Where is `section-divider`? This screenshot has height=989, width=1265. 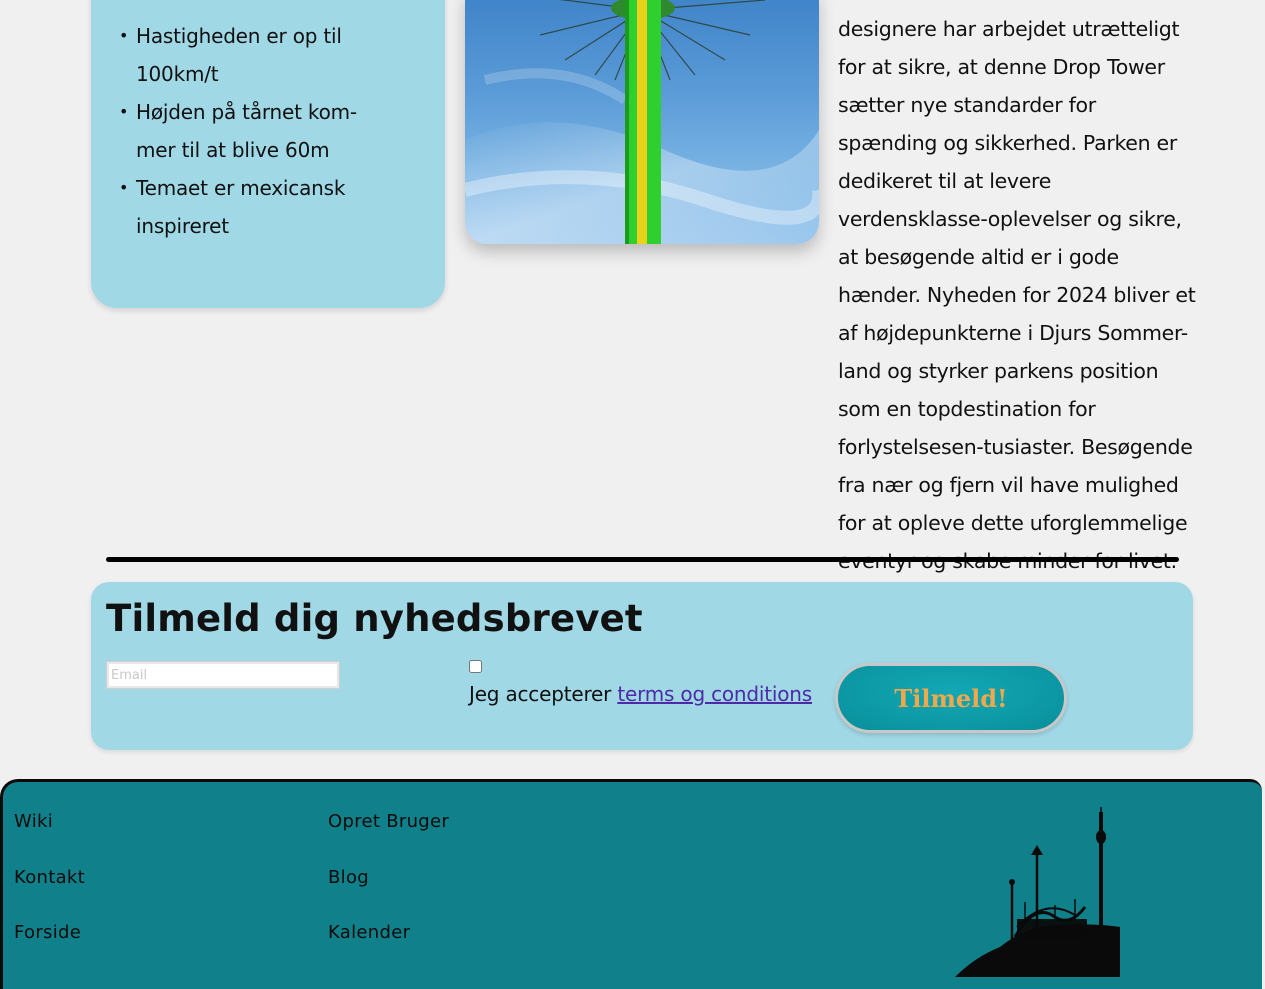 section-divider is located at coordinates (642, 559).